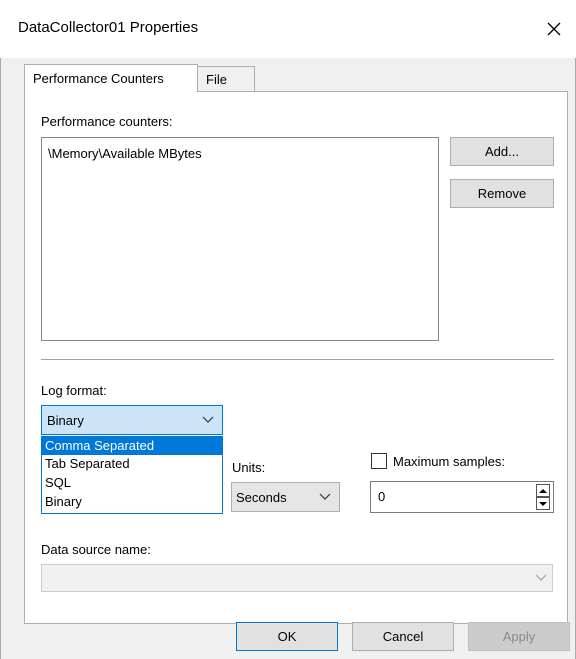  What do you see at coordinates (519, 636) in the screenshot?
I see `apply-button: Apply` at bounding box center [519, 636].